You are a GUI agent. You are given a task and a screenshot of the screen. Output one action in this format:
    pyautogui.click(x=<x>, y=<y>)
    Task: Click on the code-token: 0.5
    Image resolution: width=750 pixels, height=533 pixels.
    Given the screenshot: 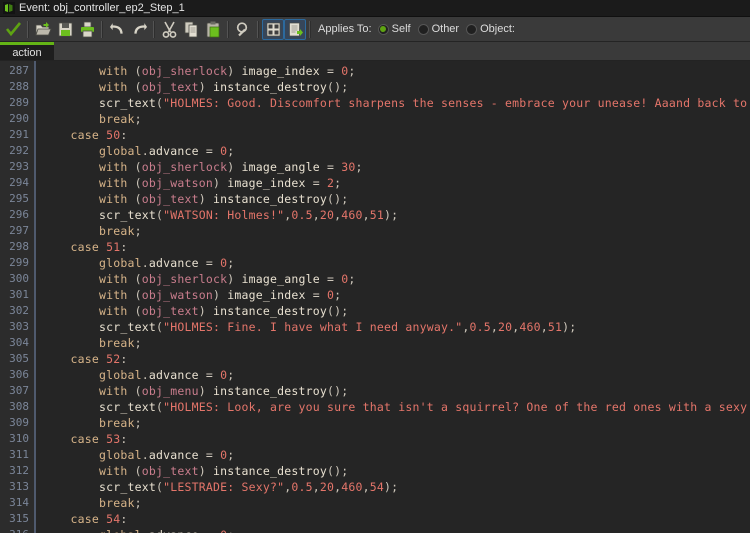 What is the action you would take?
    pyautogui.click(x=302, y=487)
    